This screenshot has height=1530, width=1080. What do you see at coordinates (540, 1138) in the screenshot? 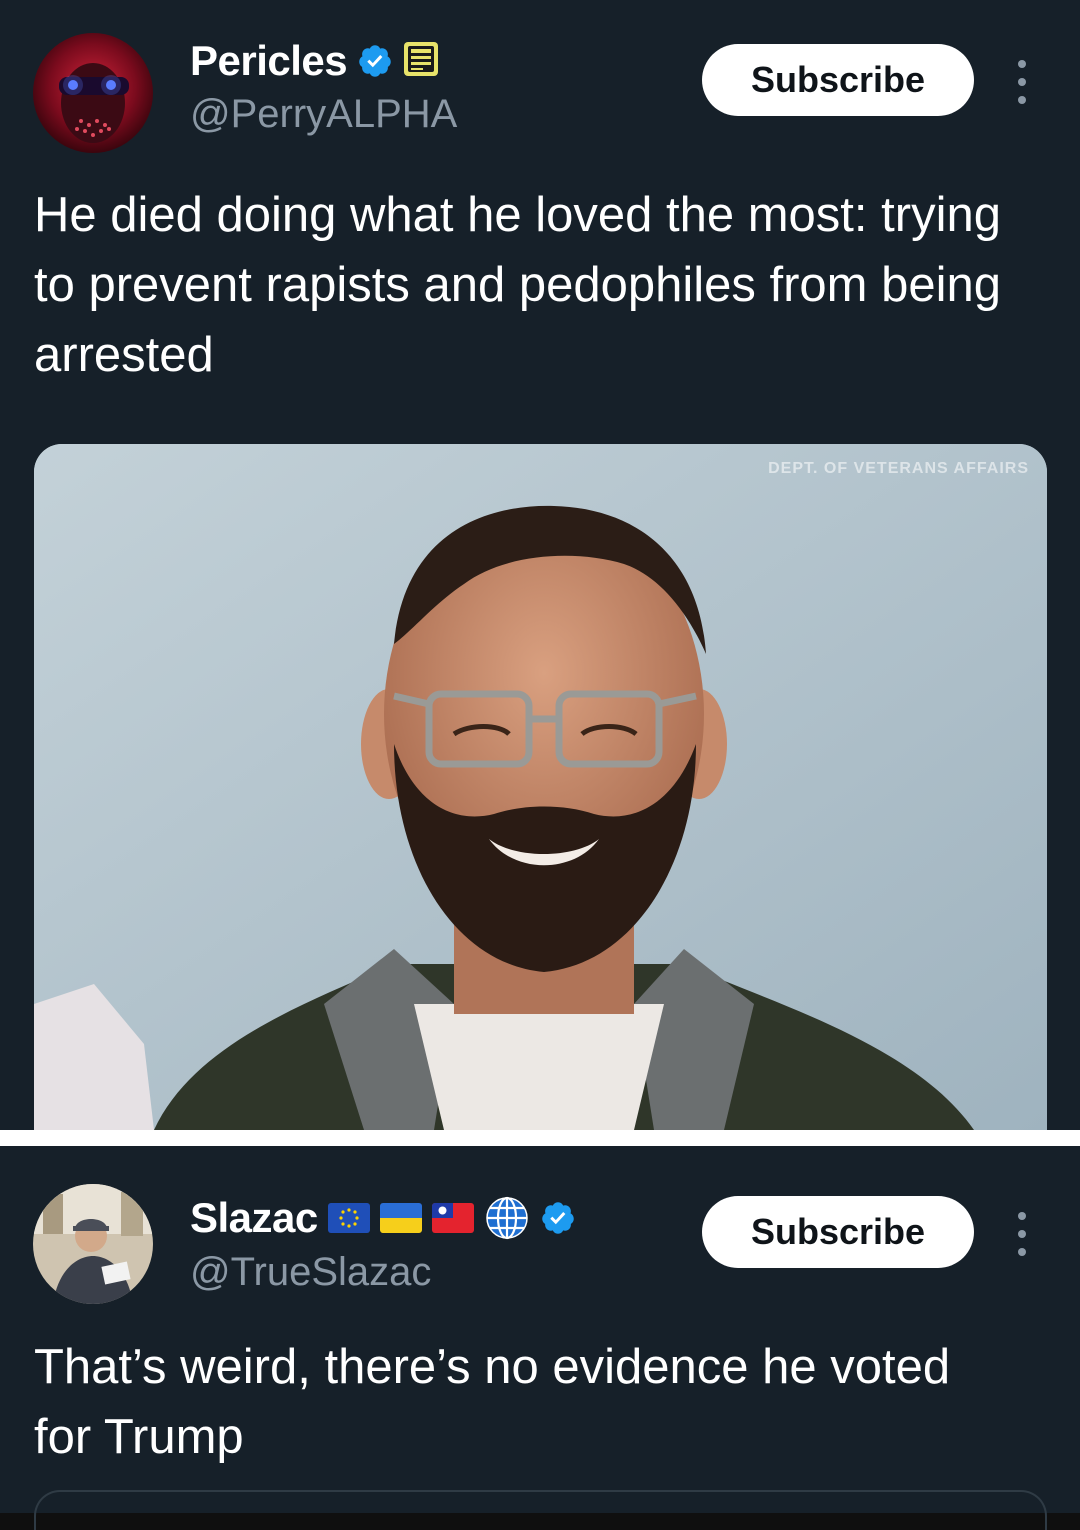
I see `post-divider` at bounding box center [540, 1138].